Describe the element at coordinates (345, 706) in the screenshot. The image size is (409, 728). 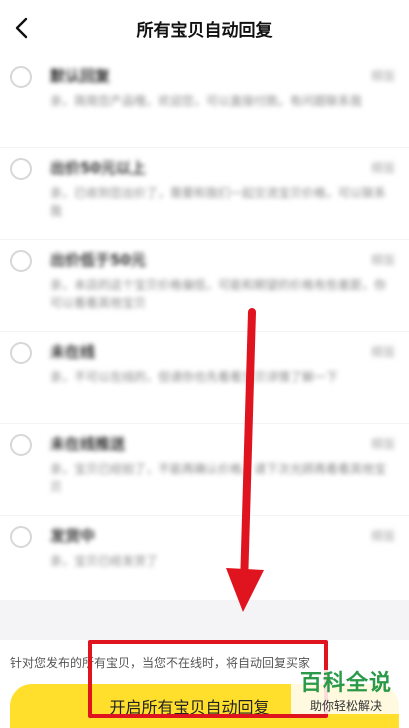
I see `watermark-subtitle: 助你轻松解决` at that location.